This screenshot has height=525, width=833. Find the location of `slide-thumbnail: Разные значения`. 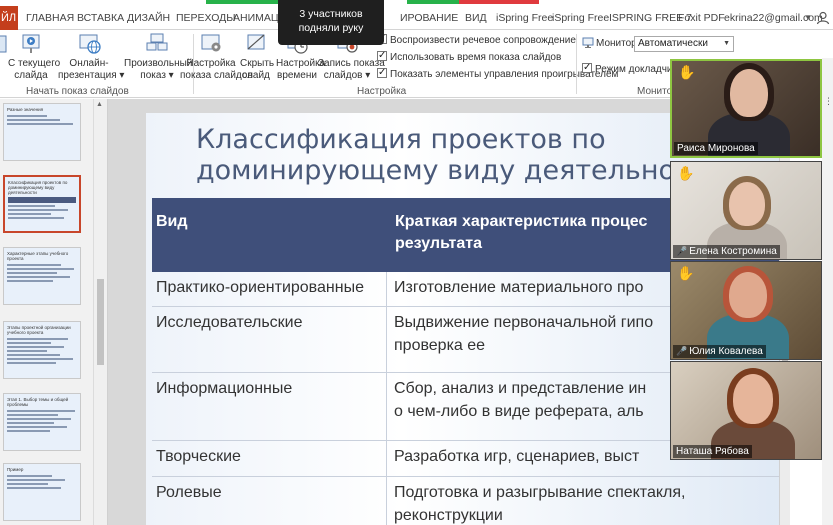

slide-thumbnail: Разные значения is located at coordinates (42, 132).